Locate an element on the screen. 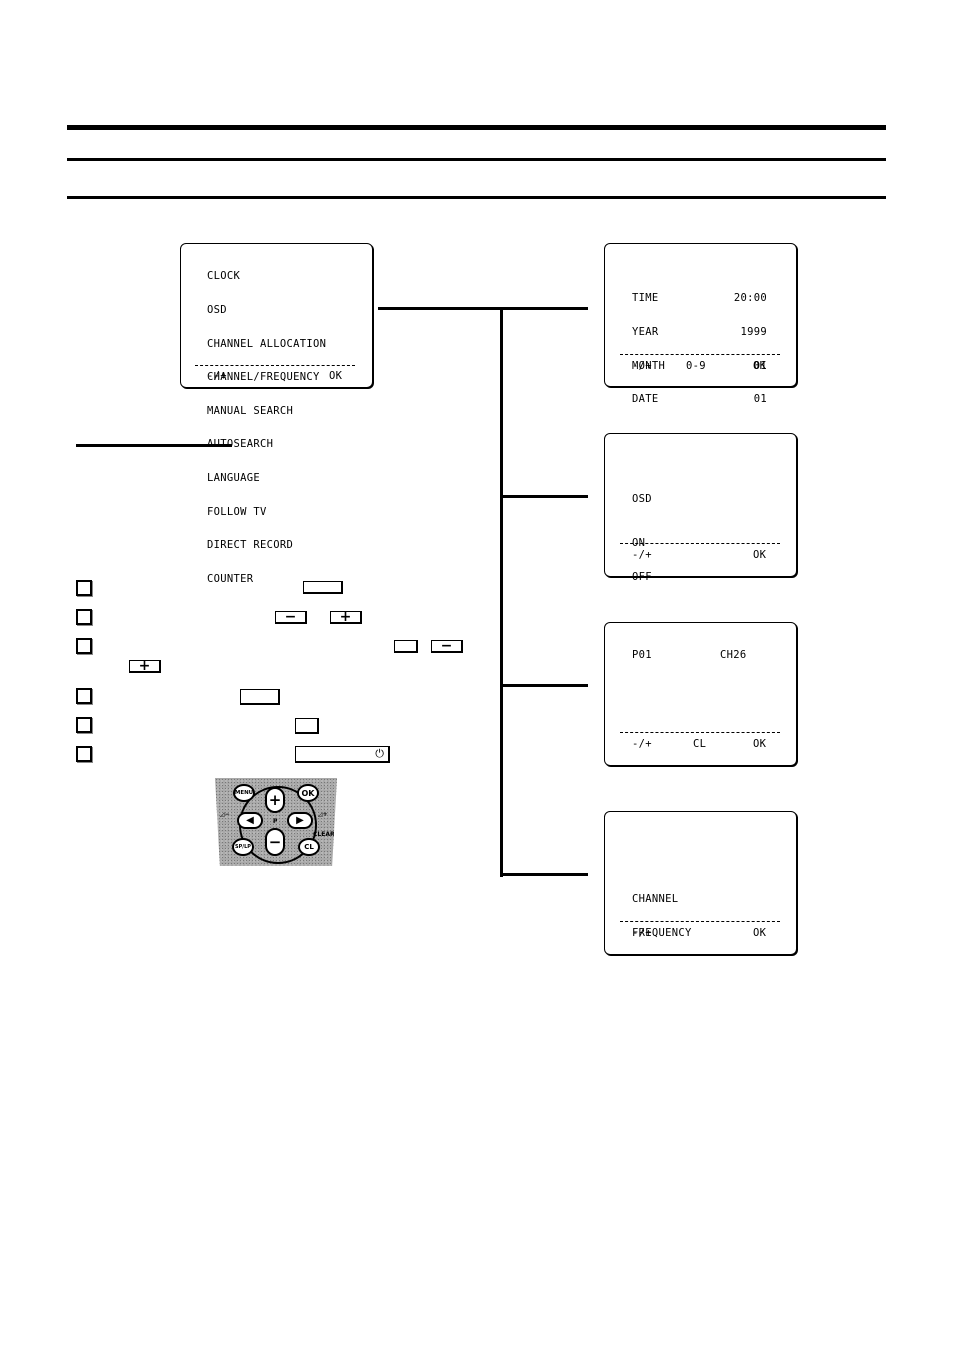 The image size is (954, 1349). key-icon is located at coordinates (406, 646).